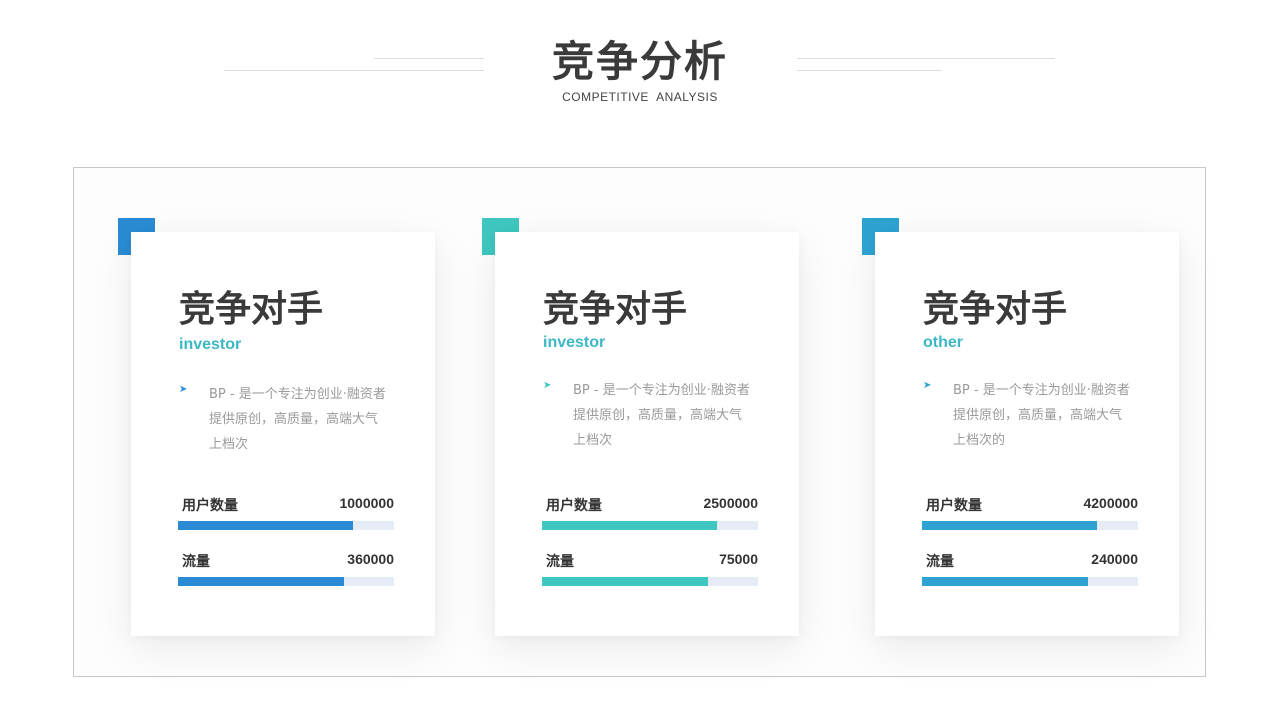  I want to click on page-title: 竞争分析, so click(639, 61).